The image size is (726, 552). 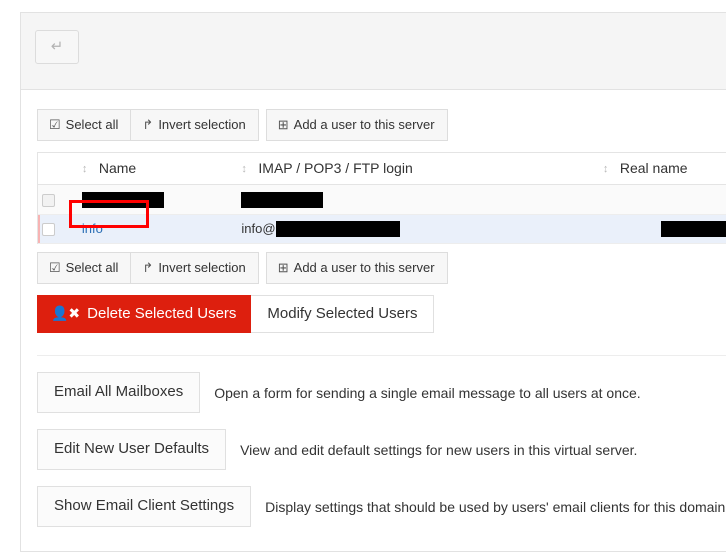 I want to click on add-user-label-top: Add a user to this server, so click(x=364, y=124).